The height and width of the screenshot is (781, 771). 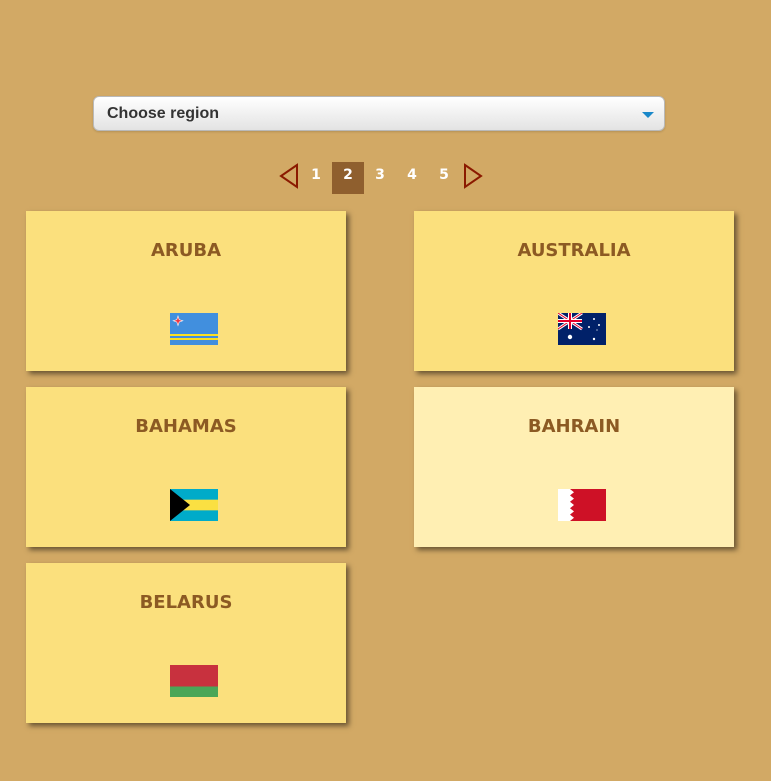 What do you see at coordinates (194, 681) in the screenshot?
I see `belarus-flag-icon` at bounding box center [194, 681].